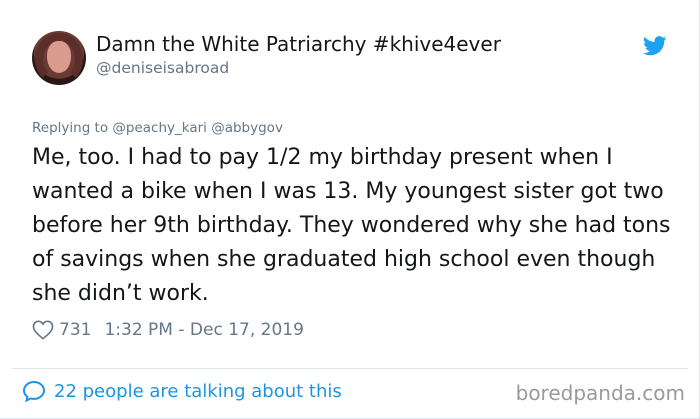  Describe the element at coordinates (350, 368) in the screenshot. I see `divider` at that location.